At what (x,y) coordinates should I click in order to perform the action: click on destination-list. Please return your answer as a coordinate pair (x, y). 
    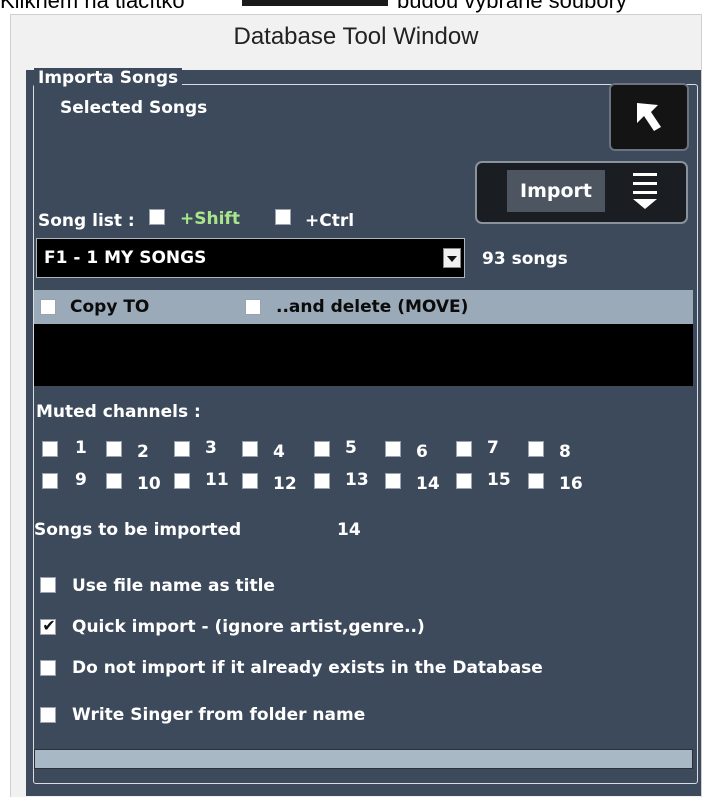
    Looking at the image, I should click on (363, 355).